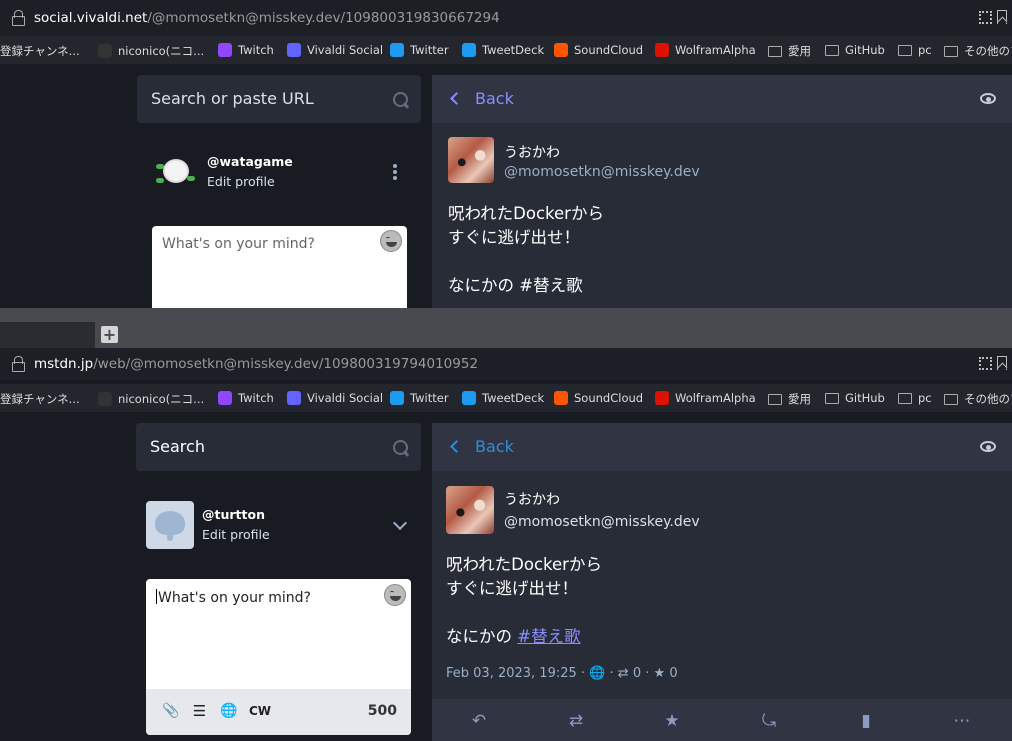 This screenshot has height=741, width=1012. Describe the element at coordinates (238, 244) in the screenshot. I see `compose-placeholder: What's on your mind?` at that location.